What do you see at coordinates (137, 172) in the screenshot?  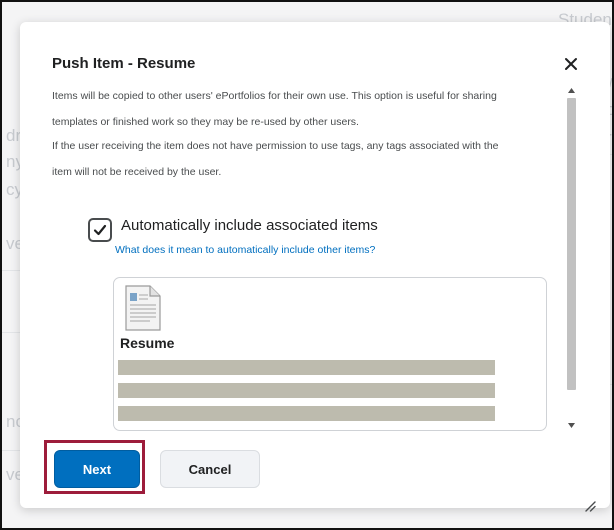 I see `description-line: item will not be received by the user.` at bounding box center [137, 172].